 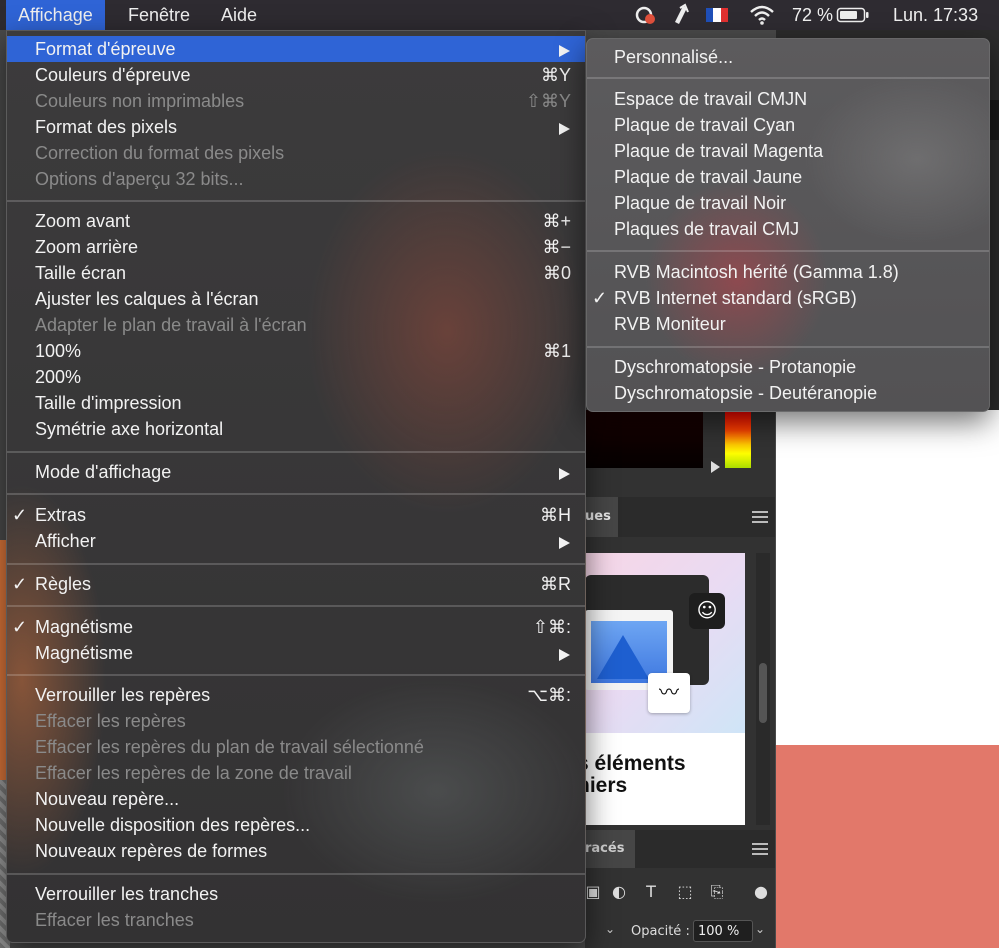 I want to click on submenu-item-espace-cmjn: Espace de travail CMJN, so click(x=788, y=99).